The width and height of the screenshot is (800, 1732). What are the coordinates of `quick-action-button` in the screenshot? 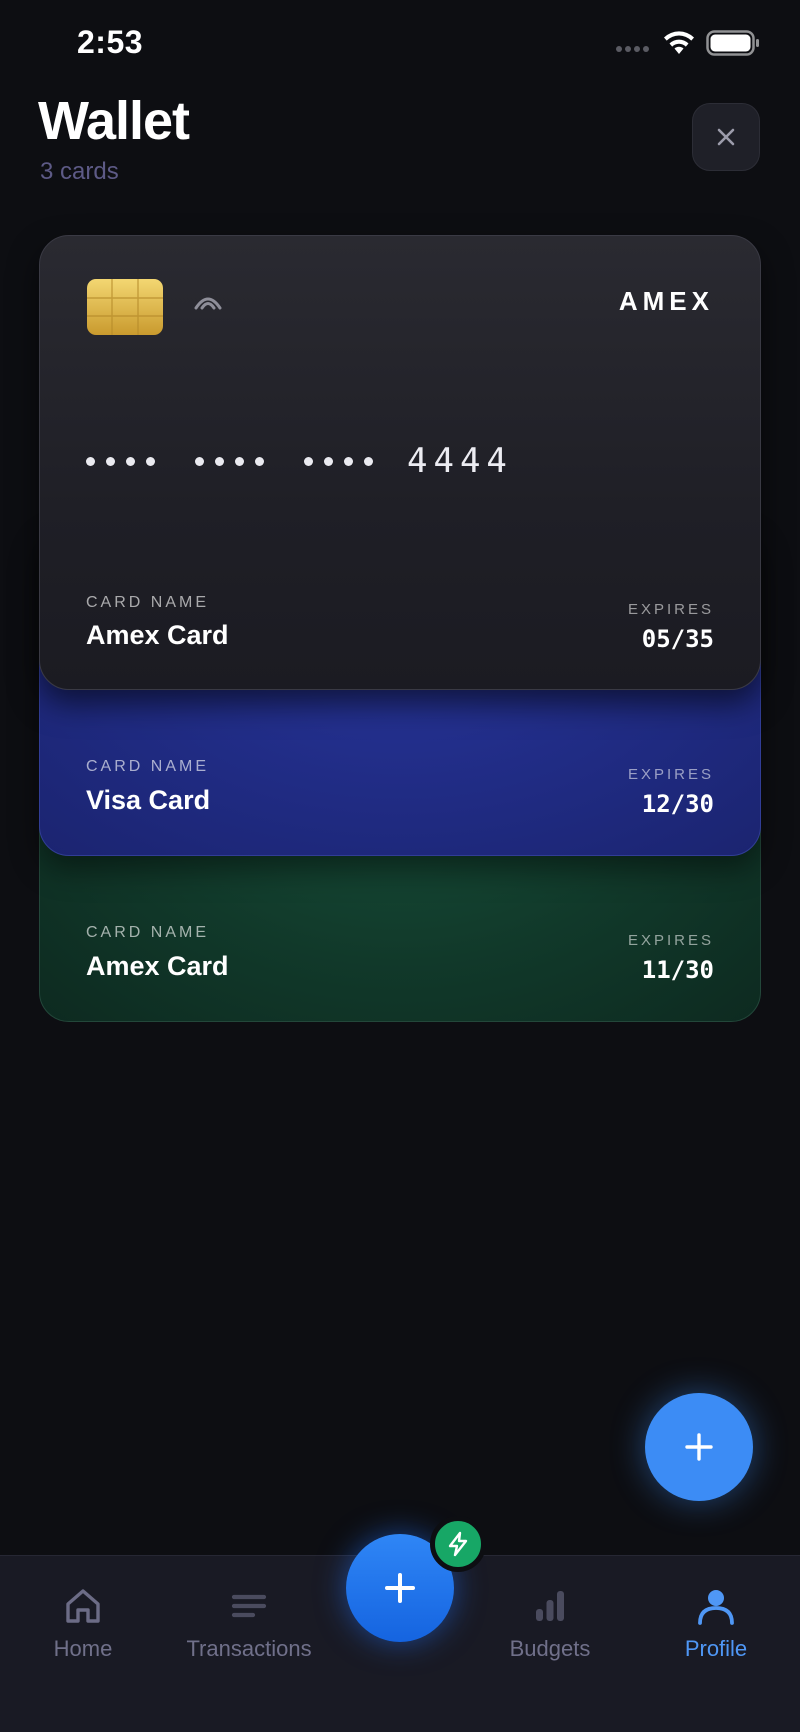 It's located at (458, 1544).